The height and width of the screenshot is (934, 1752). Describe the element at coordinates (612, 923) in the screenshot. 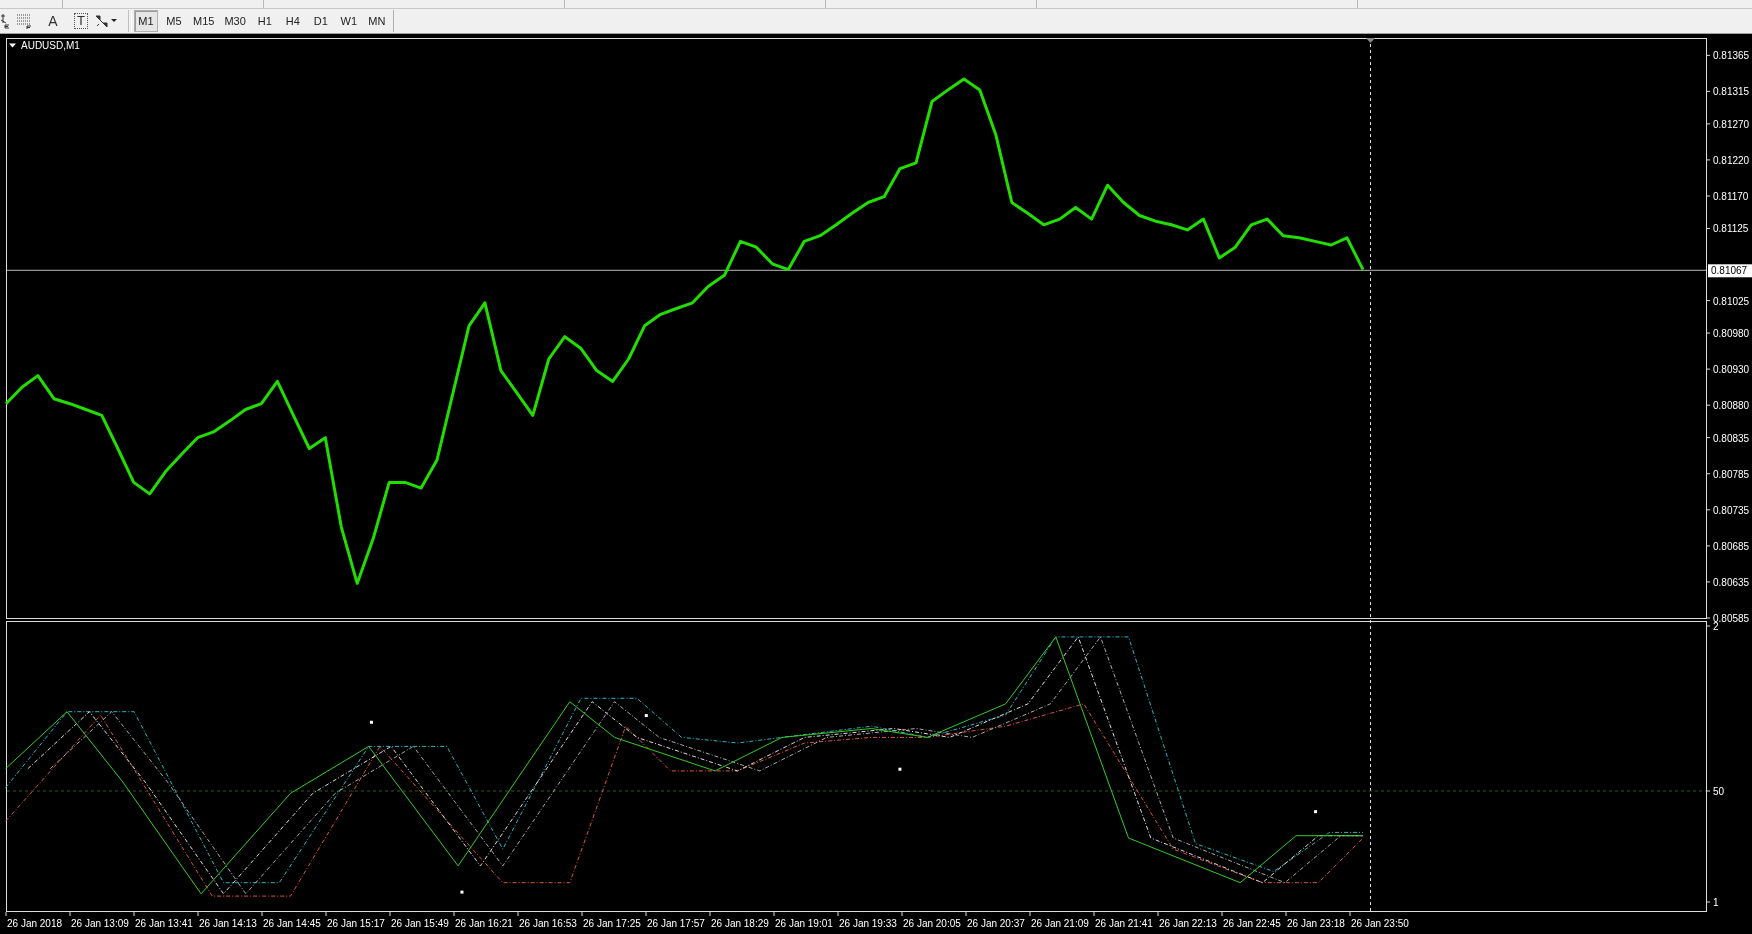

I see `time-axis-label: 26 Jan 17:25` at that location.